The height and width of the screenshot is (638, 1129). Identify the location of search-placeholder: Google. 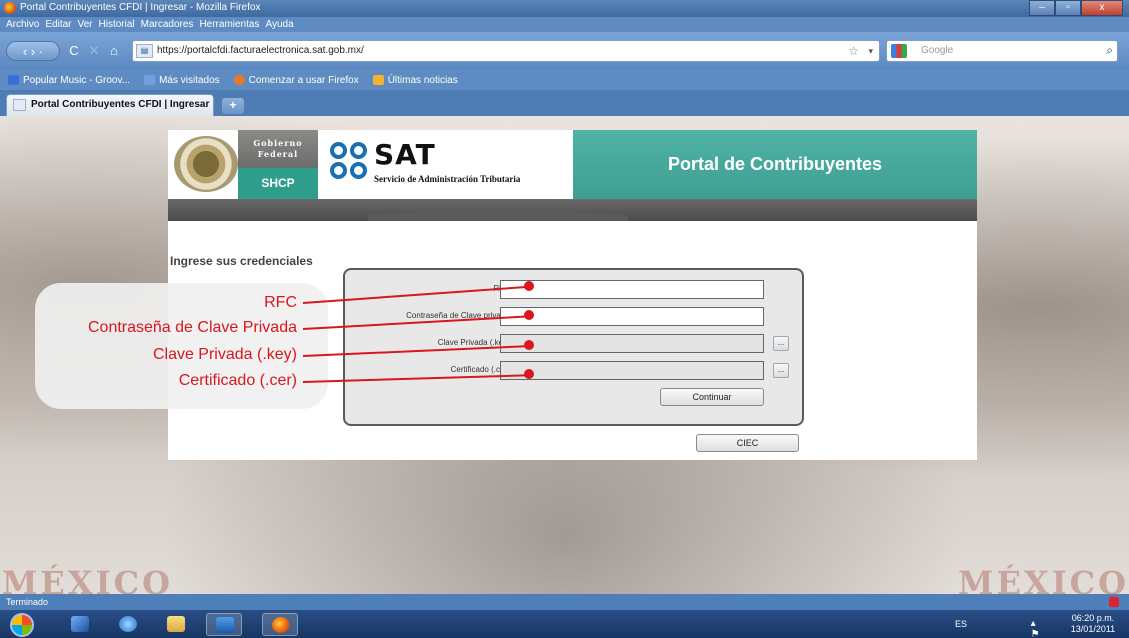
(937, 50).